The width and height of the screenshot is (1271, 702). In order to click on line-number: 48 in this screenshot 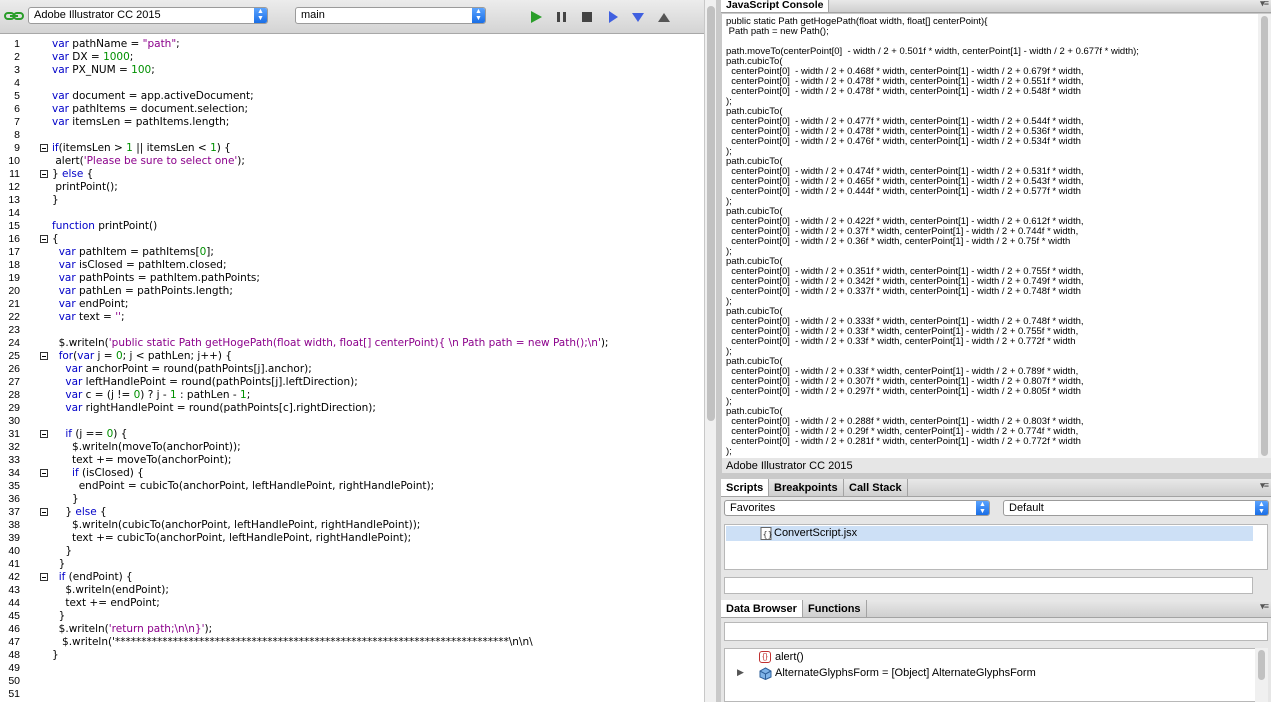, I will do `click(14, 655)`.